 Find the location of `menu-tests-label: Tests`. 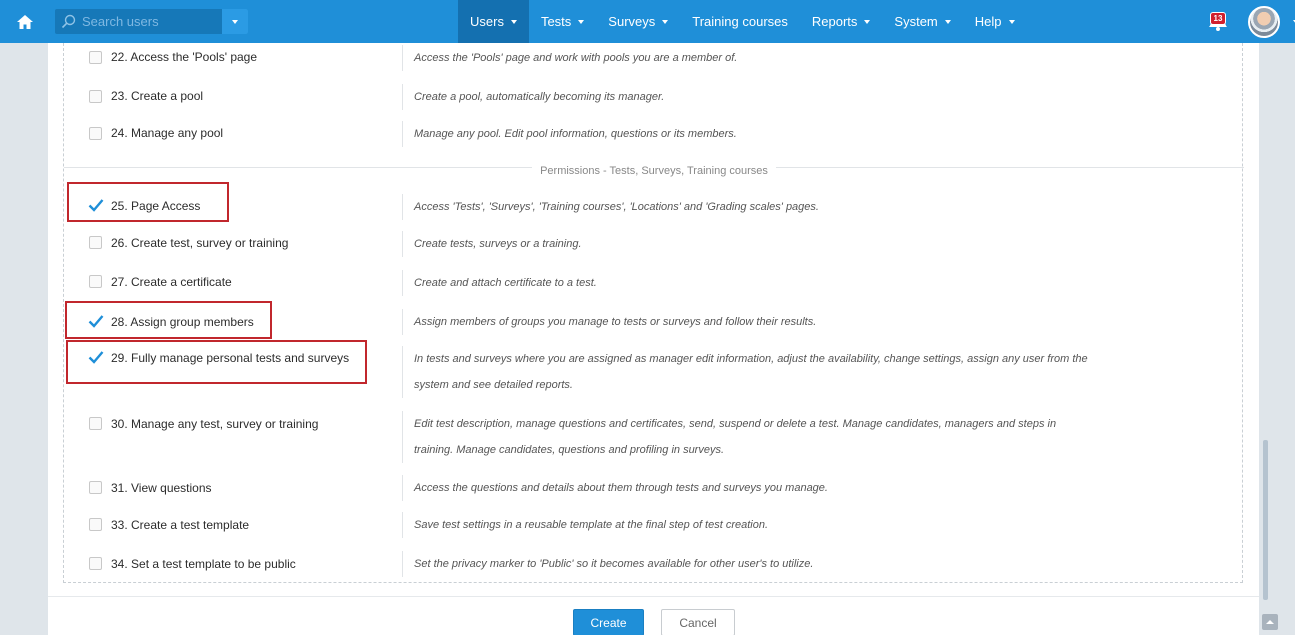

menu-tests-label: Tests is located at coordinates (556, 21).